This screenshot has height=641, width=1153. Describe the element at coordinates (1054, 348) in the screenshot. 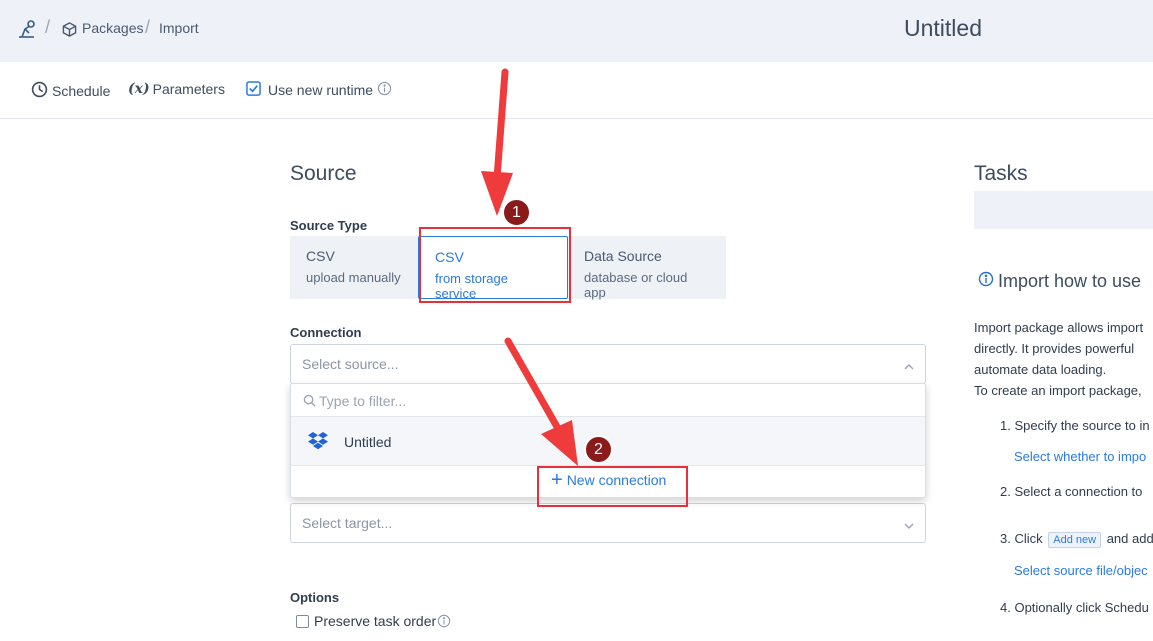

I see `help-line: directly. It provides powerful` at that location.